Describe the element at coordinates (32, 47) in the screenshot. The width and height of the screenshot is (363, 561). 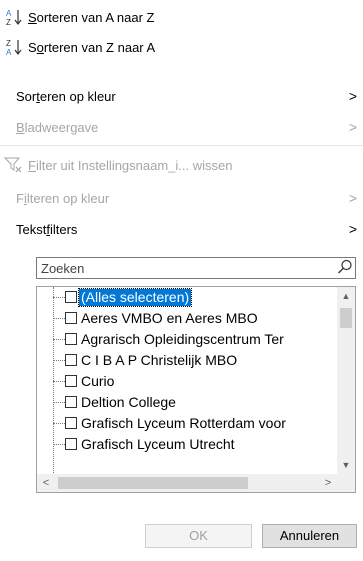
I see `sort-za-label-a: S` at that location.